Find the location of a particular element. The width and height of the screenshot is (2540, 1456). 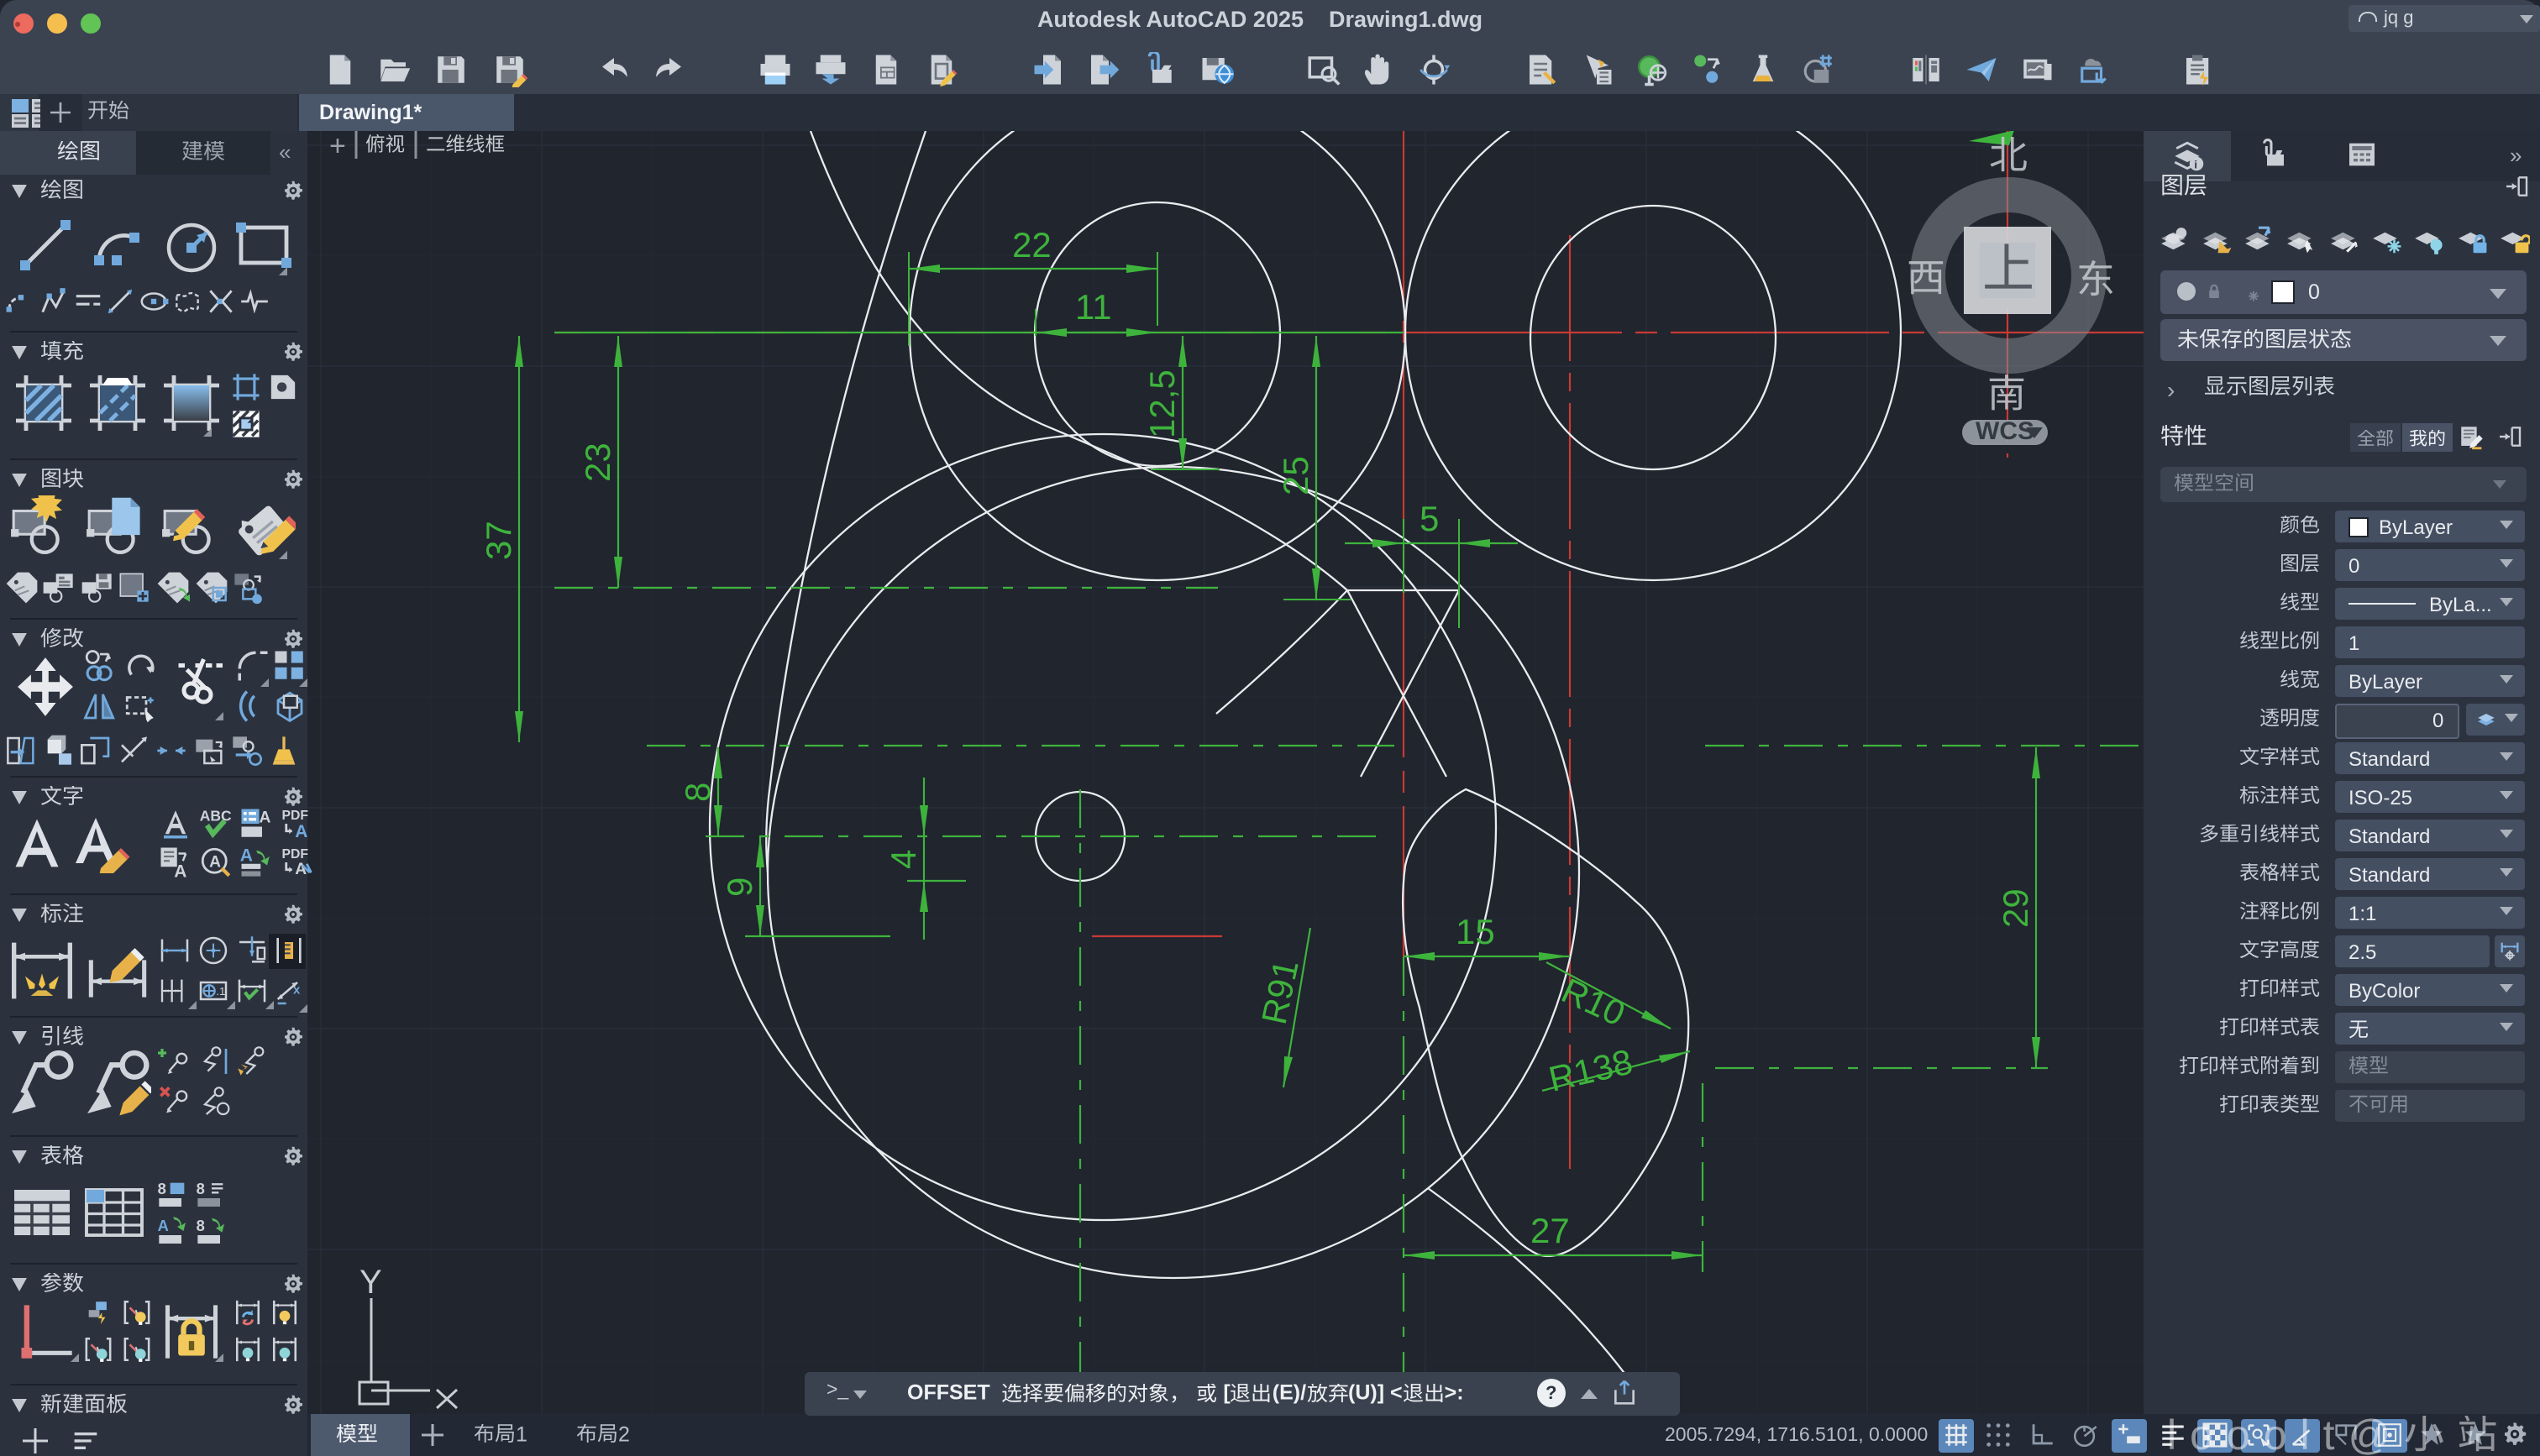

svg-text: 29 is located at coordinates (2016, 908).